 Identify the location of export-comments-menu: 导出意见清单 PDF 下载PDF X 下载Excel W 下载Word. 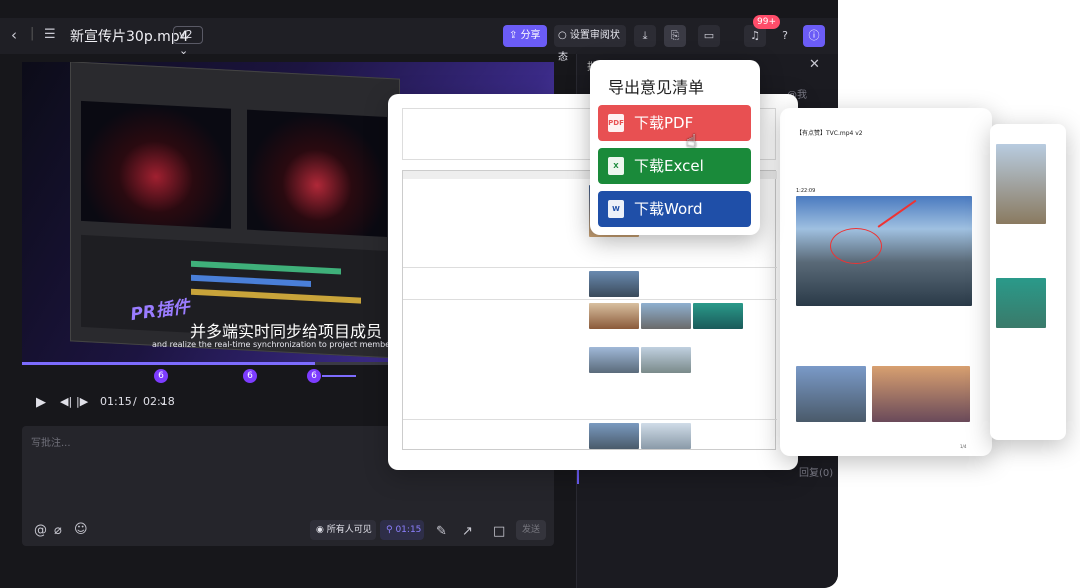
(675, 147).